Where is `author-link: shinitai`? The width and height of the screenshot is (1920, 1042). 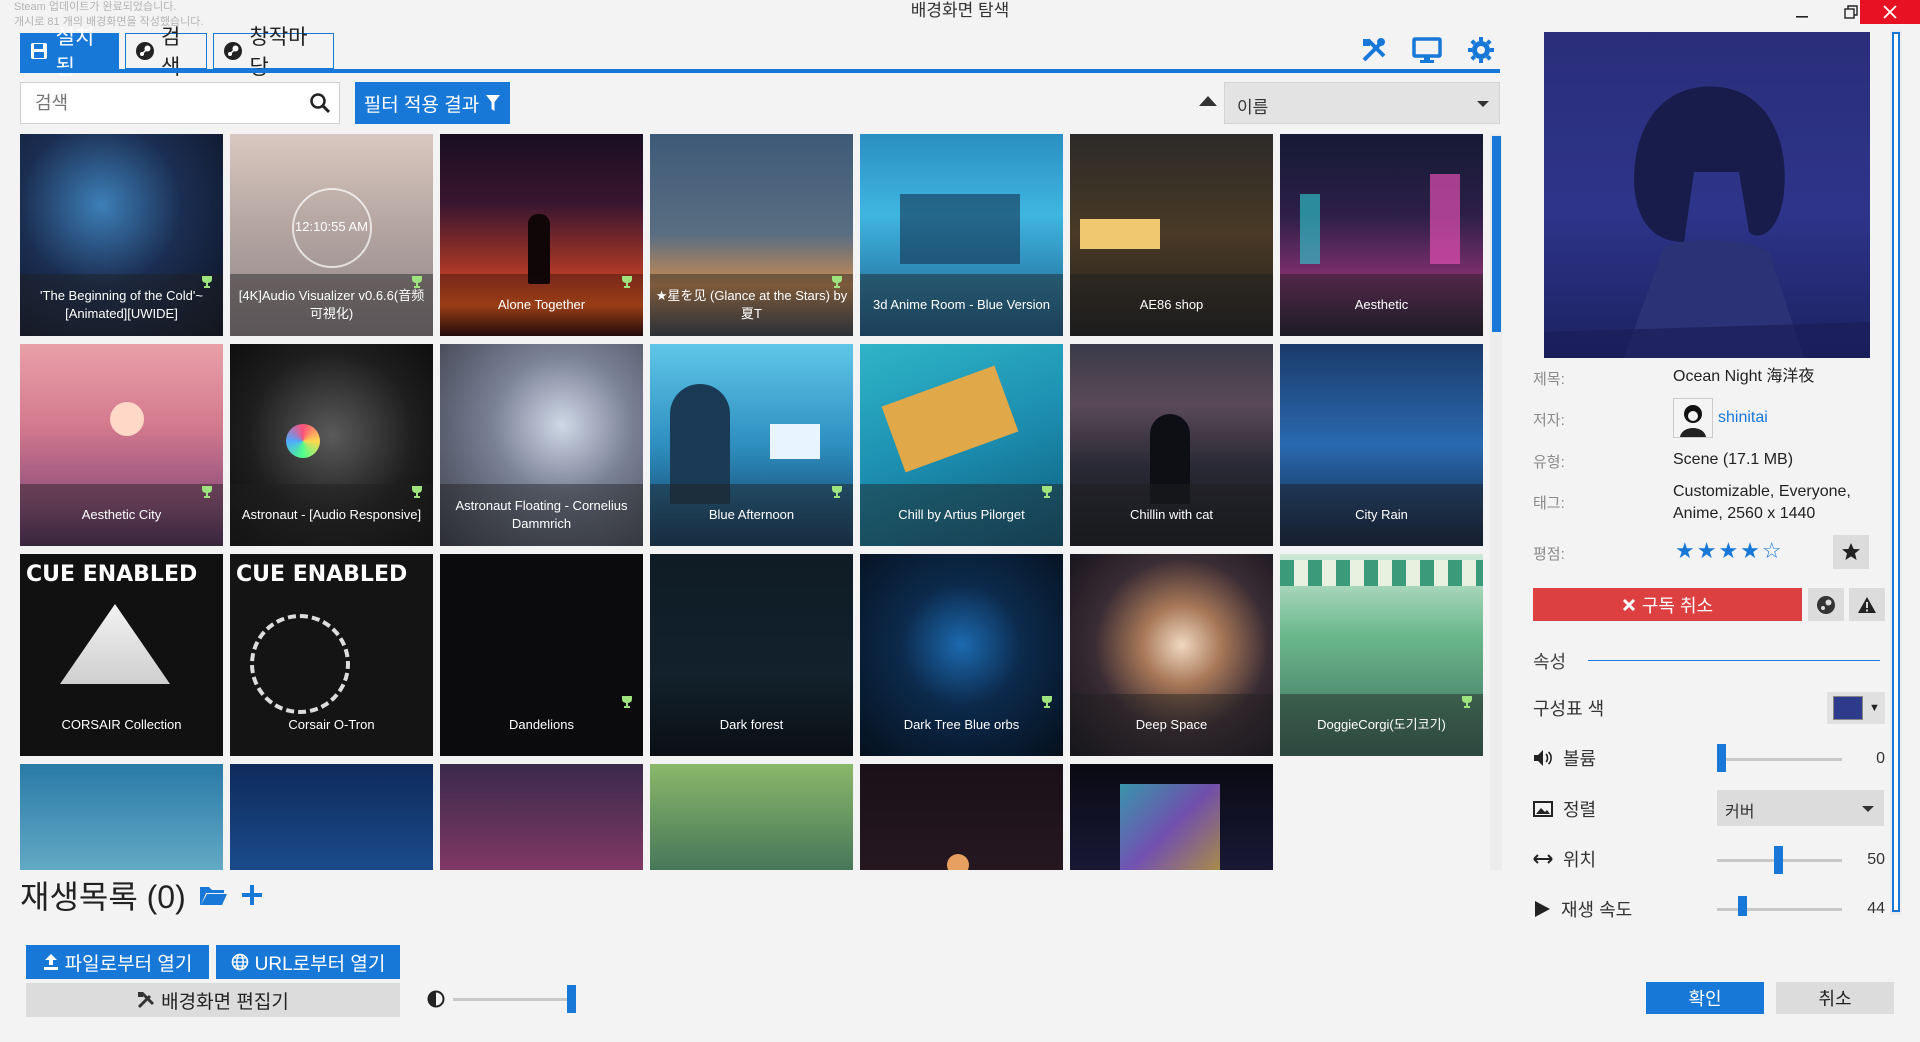 author-link: shinitai is located at coordinates (1743, 418).